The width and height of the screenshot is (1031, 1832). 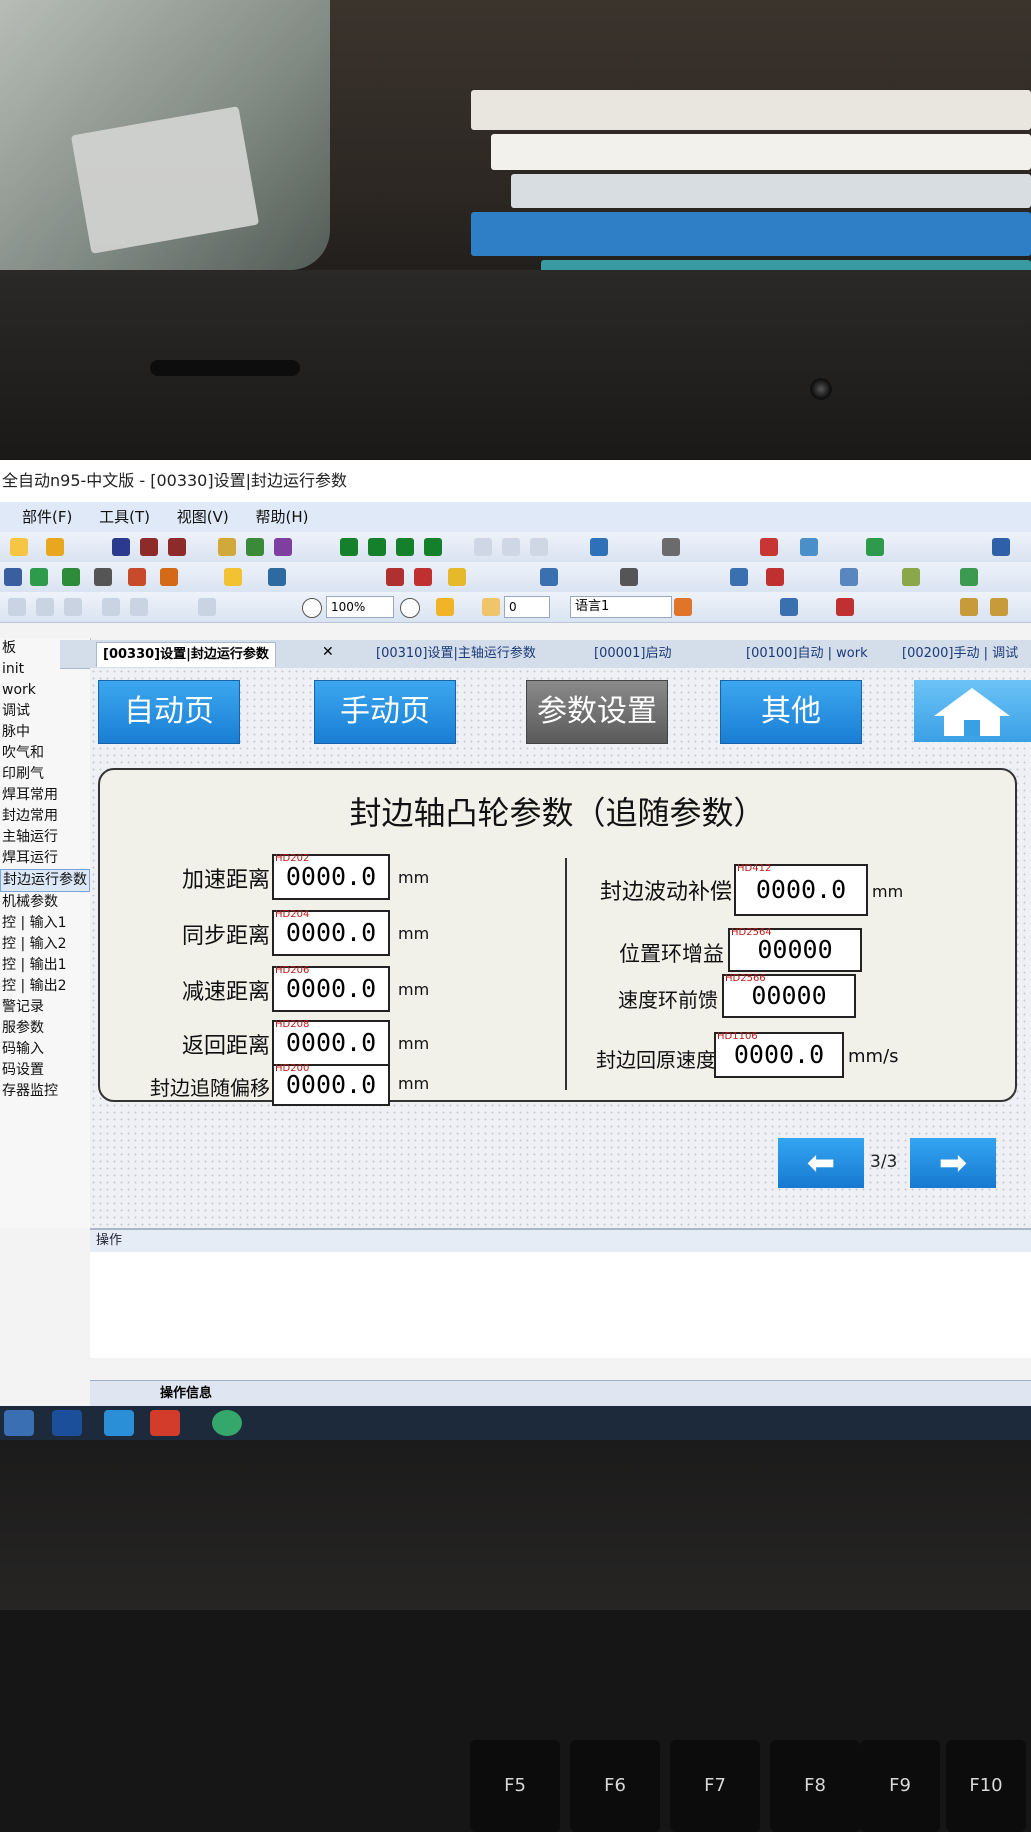 I want to click on edge-icon, so click(x=119, y=1423).